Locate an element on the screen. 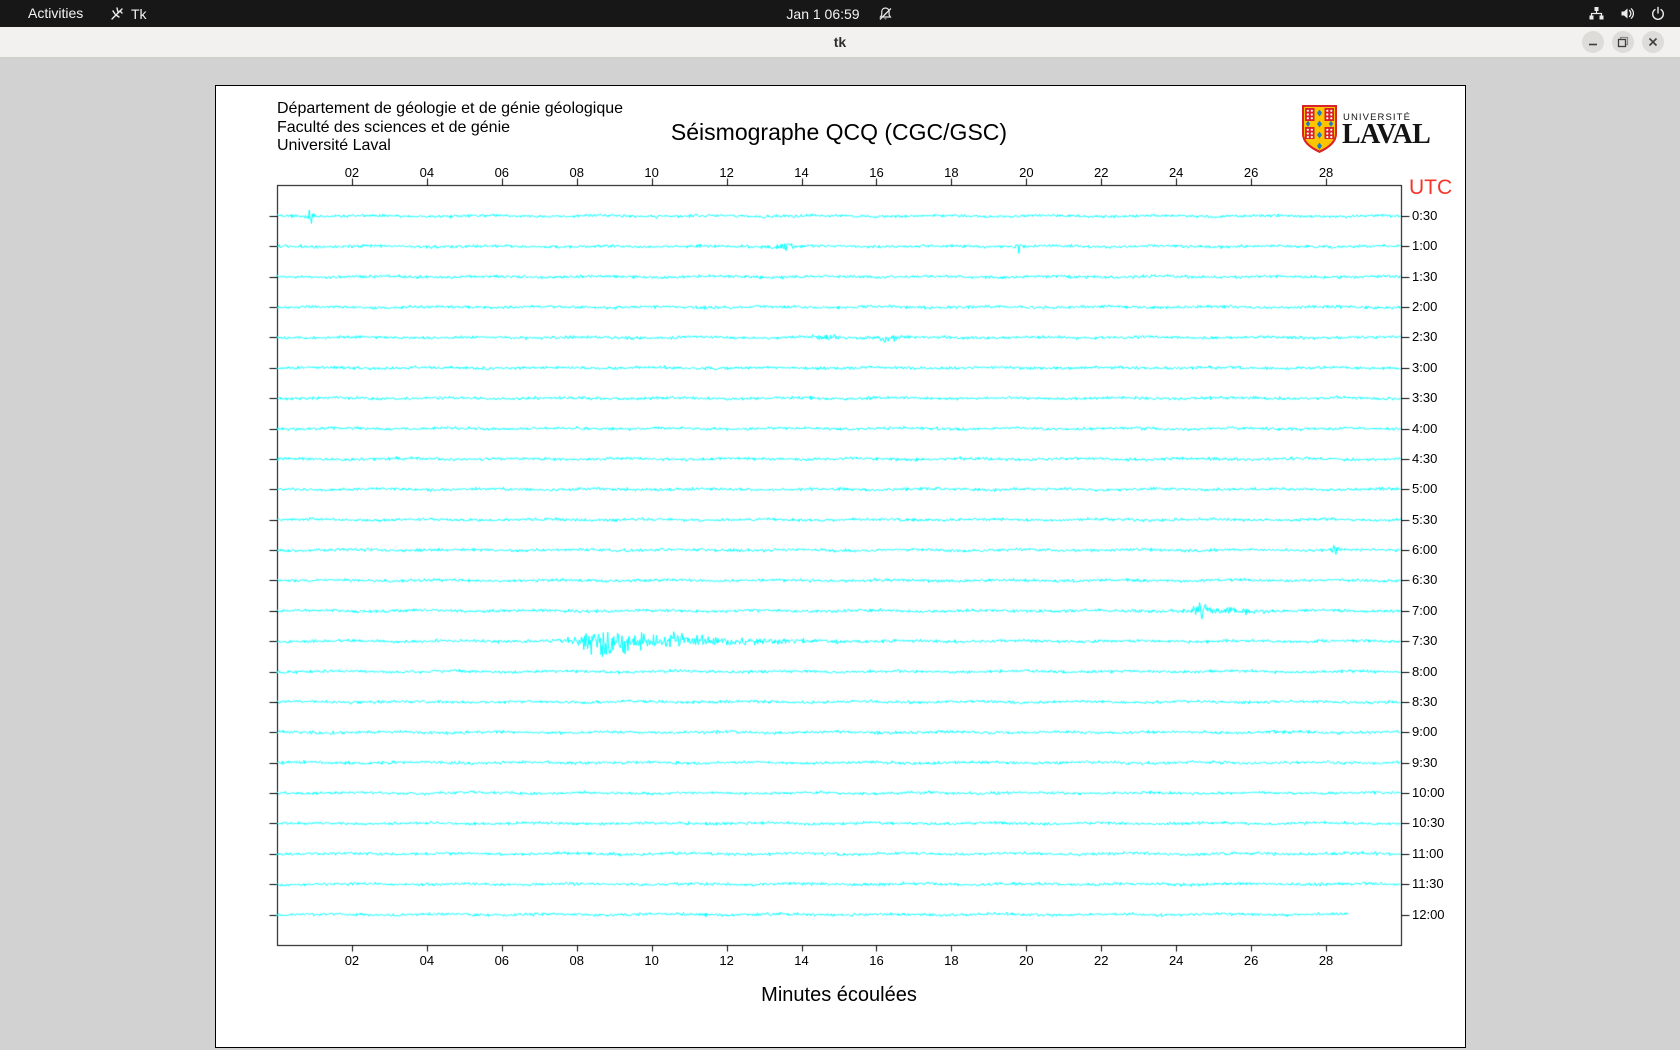 The width and height of the screenshot is (1680, 1050). os-top-bar: Activities Tk Jan 1 06:59 is located at coordinates (840, 13).